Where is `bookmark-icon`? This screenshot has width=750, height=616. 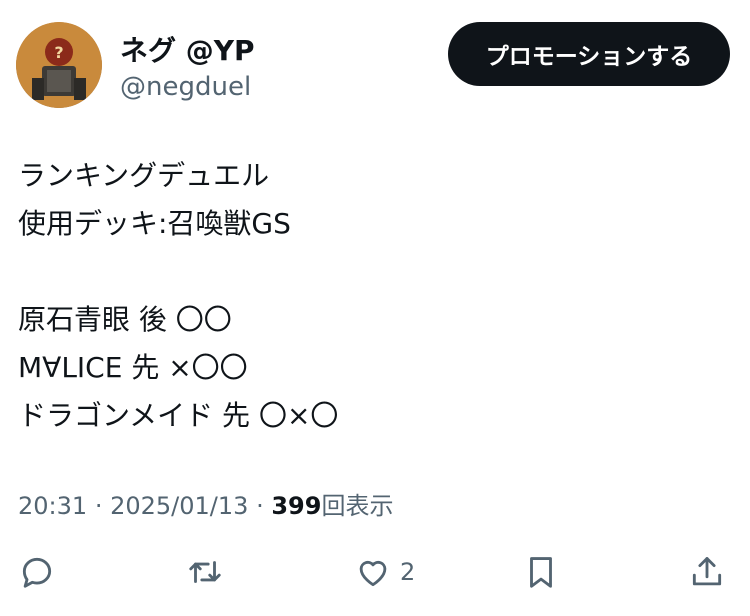
bookmark-icon is located at coordinates (541, 572).